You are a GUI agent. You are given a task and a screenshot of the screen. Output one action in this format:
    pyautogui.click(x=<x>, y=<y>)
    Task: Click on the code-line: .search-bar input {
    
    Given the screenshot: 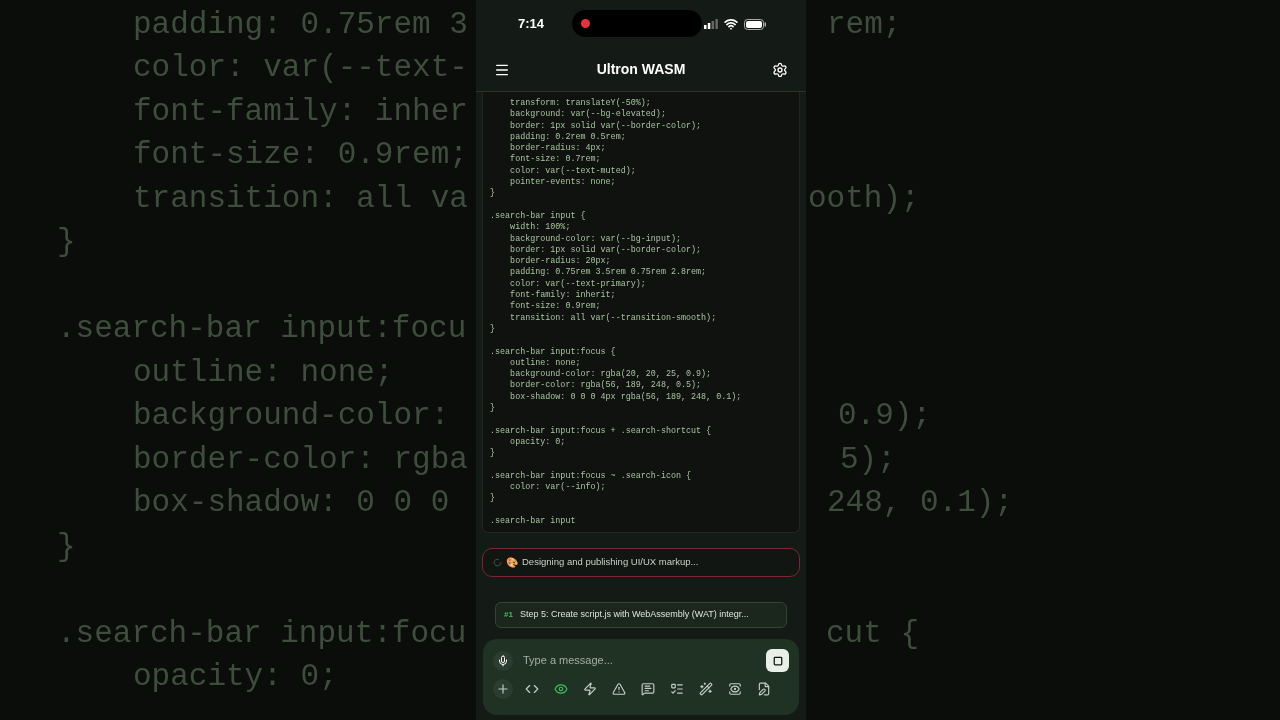 What is the action you would take?
    pyautogui.click(x=538, y=216)
    